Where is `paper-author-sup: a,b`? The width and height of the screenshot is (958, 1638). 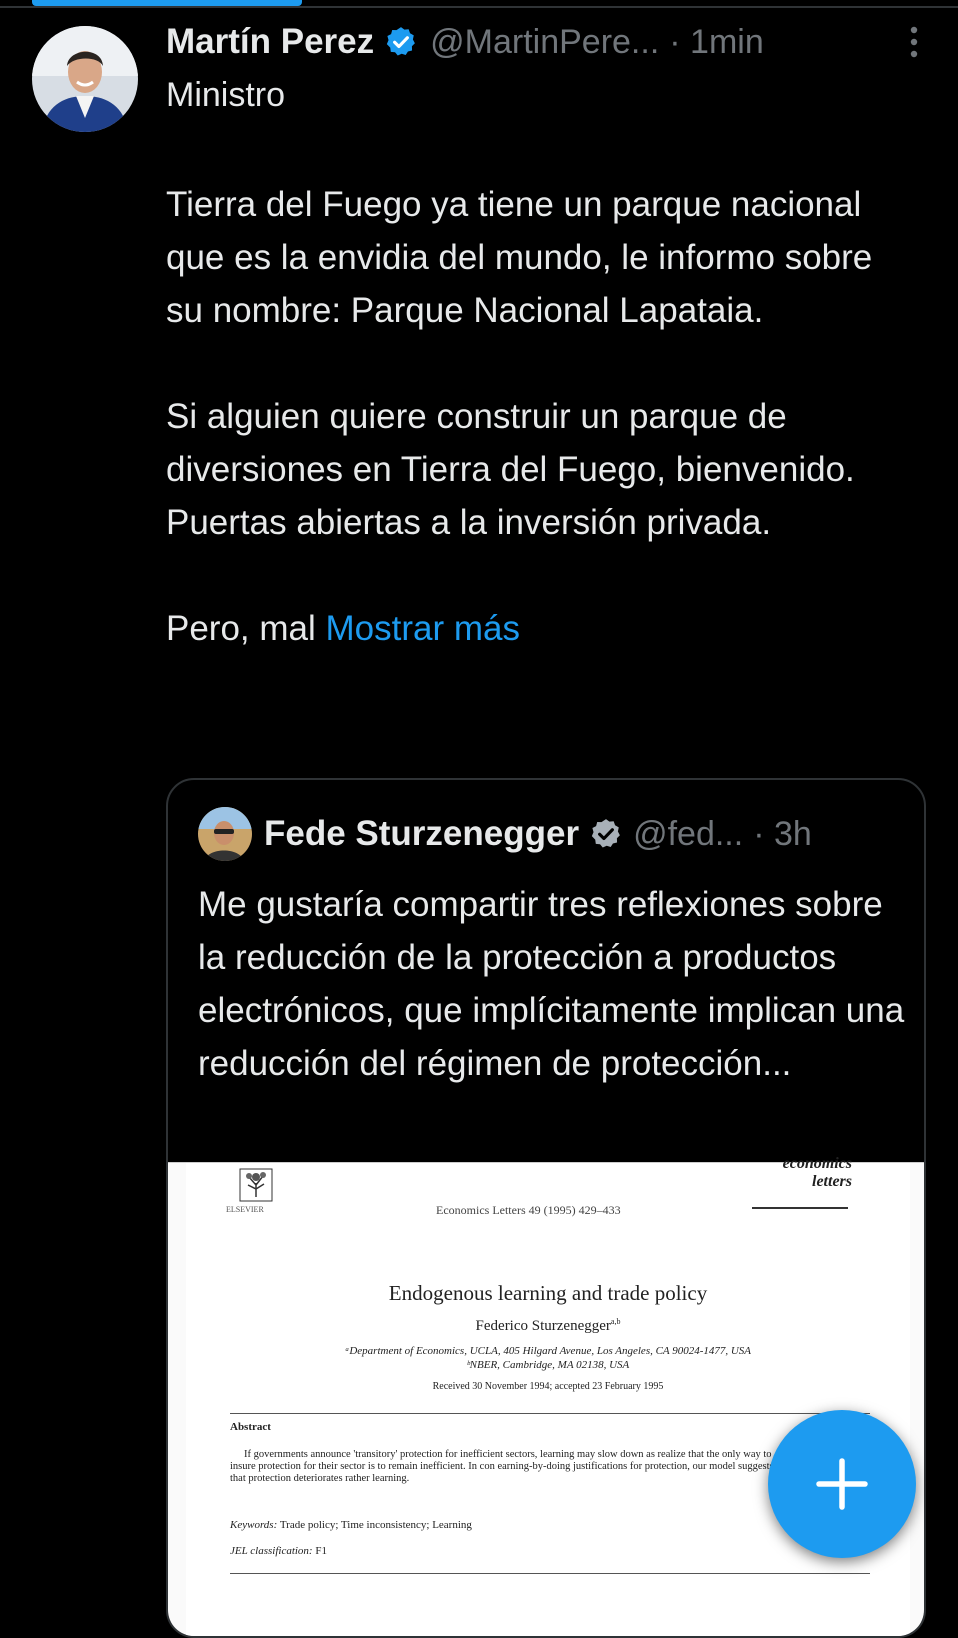 paper-author-sup: a,b is located at coordinates (615, 1321).